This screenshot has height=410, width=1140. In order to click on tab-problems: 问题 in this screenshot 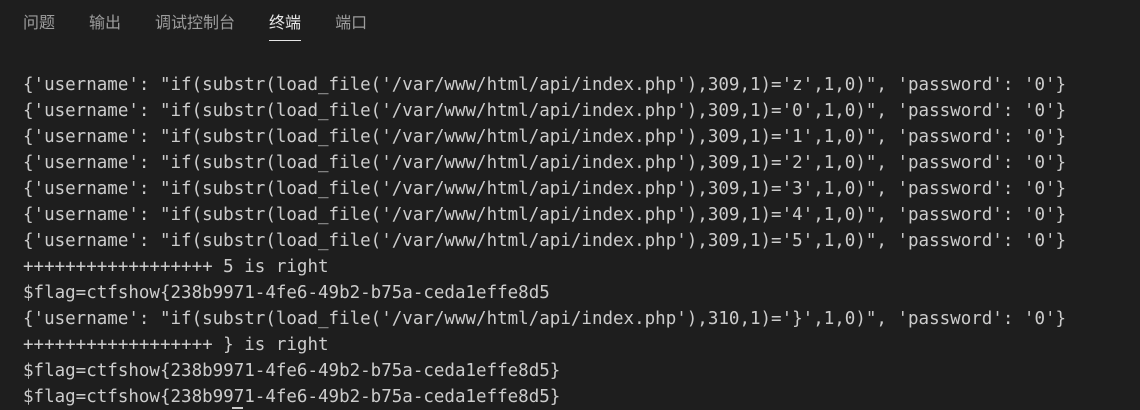, I will do `click(39, 23)`.